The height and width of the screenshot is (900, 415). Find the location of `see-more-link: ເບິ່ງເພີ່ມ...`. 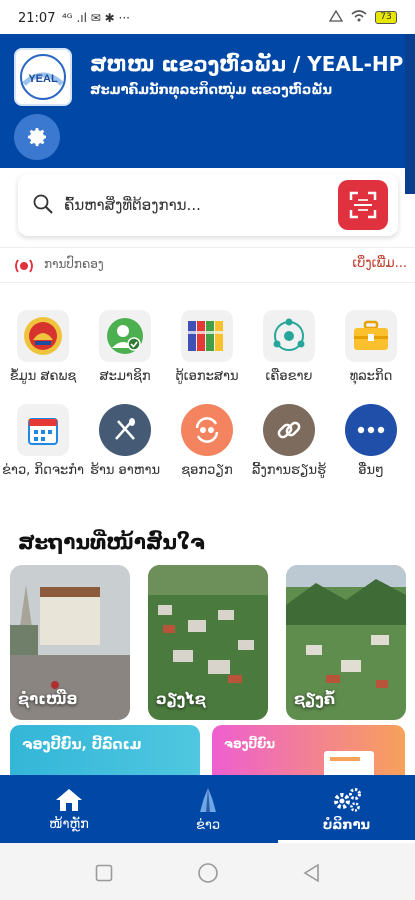

see-more-link: ເບິ່ງເພີ່ມ... is located at coordinates (379, 263).